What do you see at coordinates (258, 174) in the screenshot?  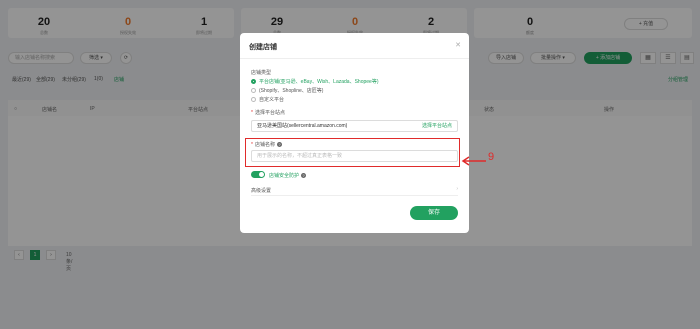 I see `security-toggle` at bounding box center [258, 174].